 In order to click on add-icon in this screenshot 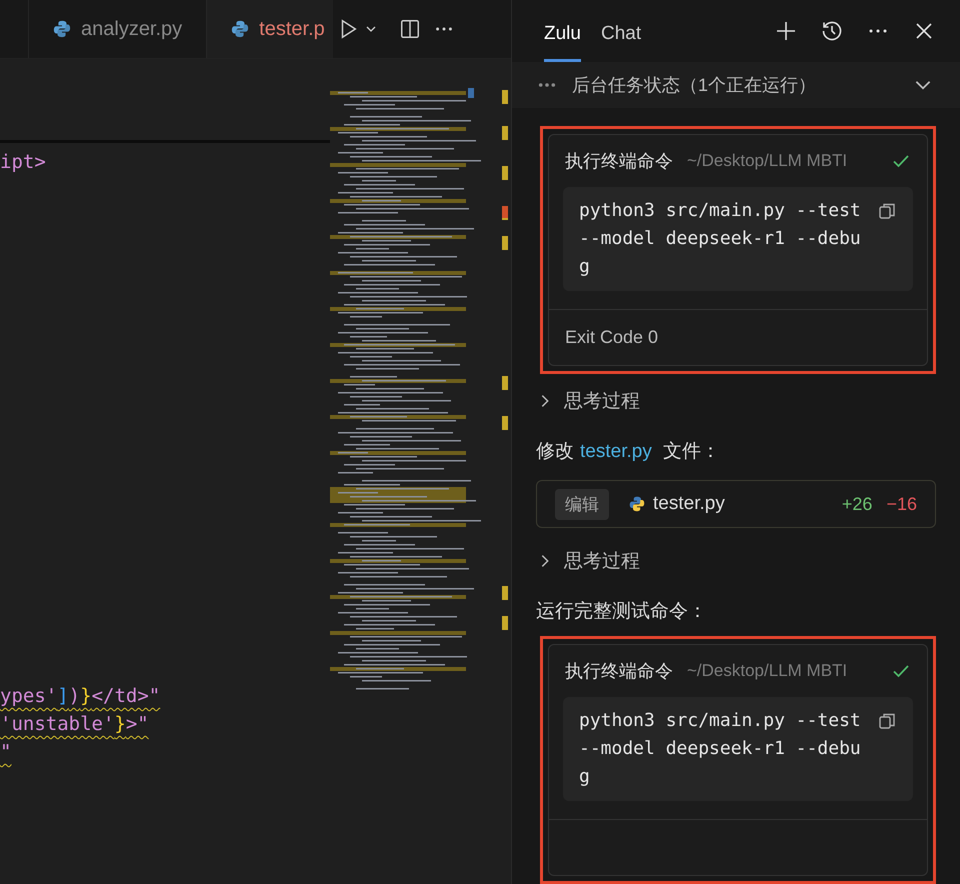, I will do `click(786, 31)`.